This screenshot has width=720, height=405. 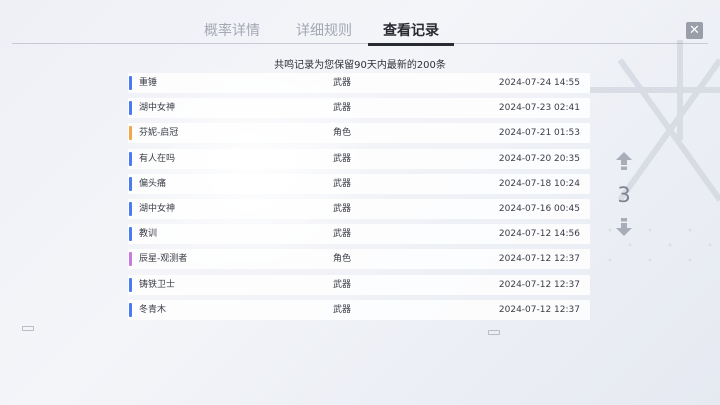 I want to click on record-item-name: 芬妮-启冠, so click(x=159, y=133).